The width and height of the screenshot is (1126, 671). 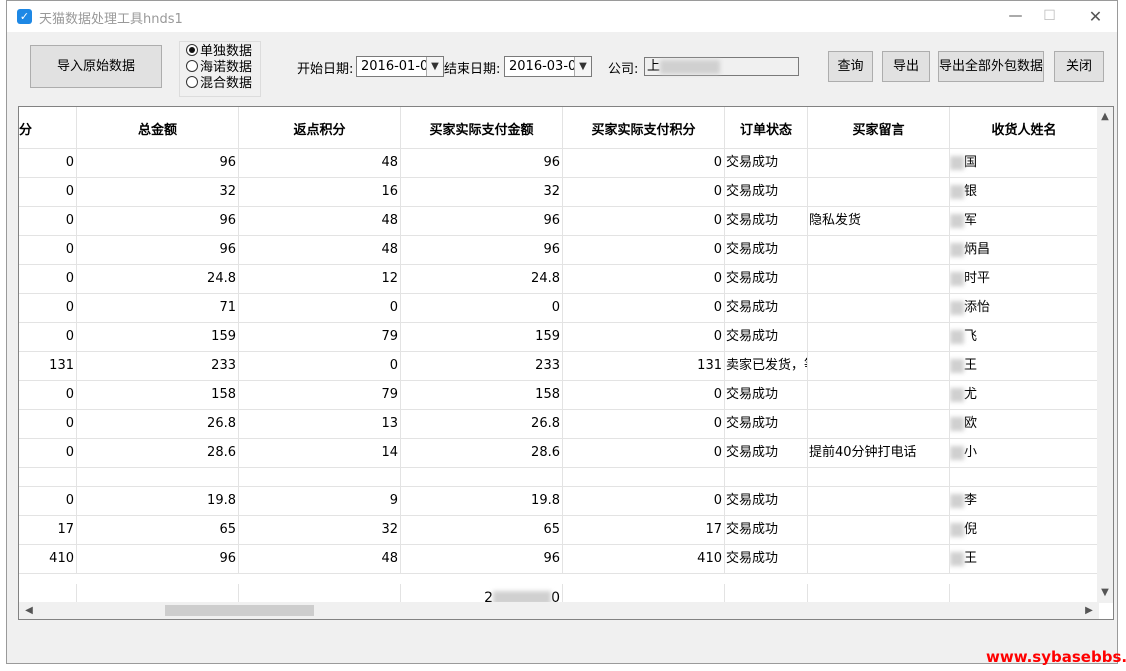 I want to click on query-button: 查询, so click(x=850, y=66).